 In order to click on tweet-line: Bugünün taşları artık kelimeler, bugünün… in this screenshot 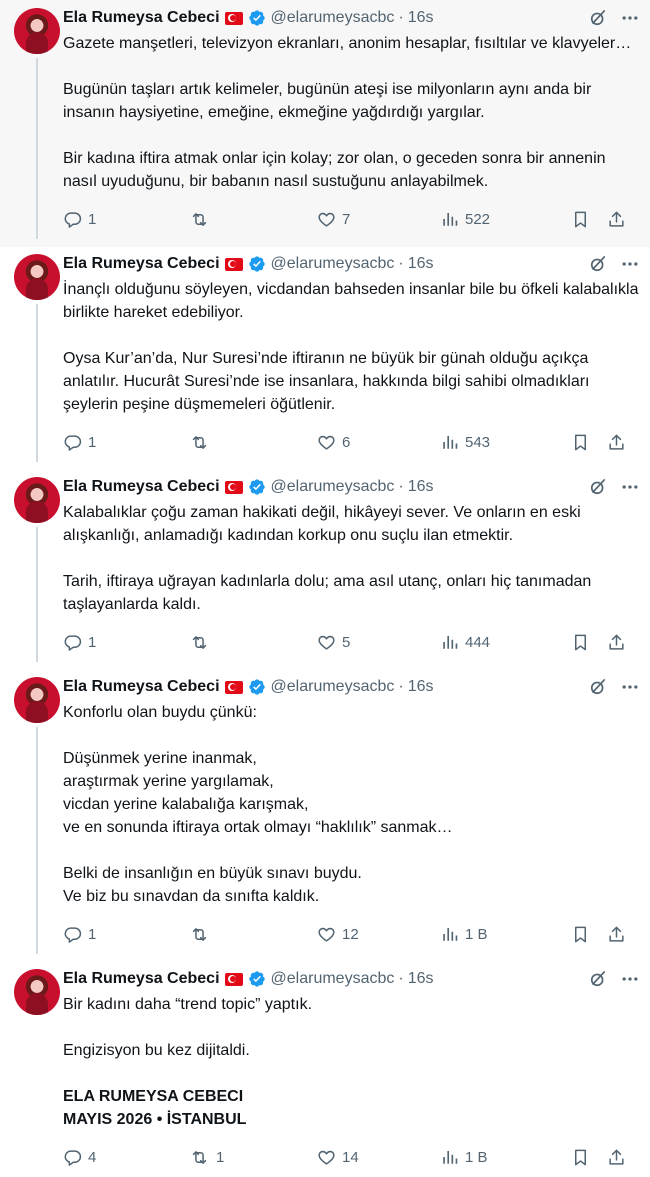, I will do `click(327, 101)`.